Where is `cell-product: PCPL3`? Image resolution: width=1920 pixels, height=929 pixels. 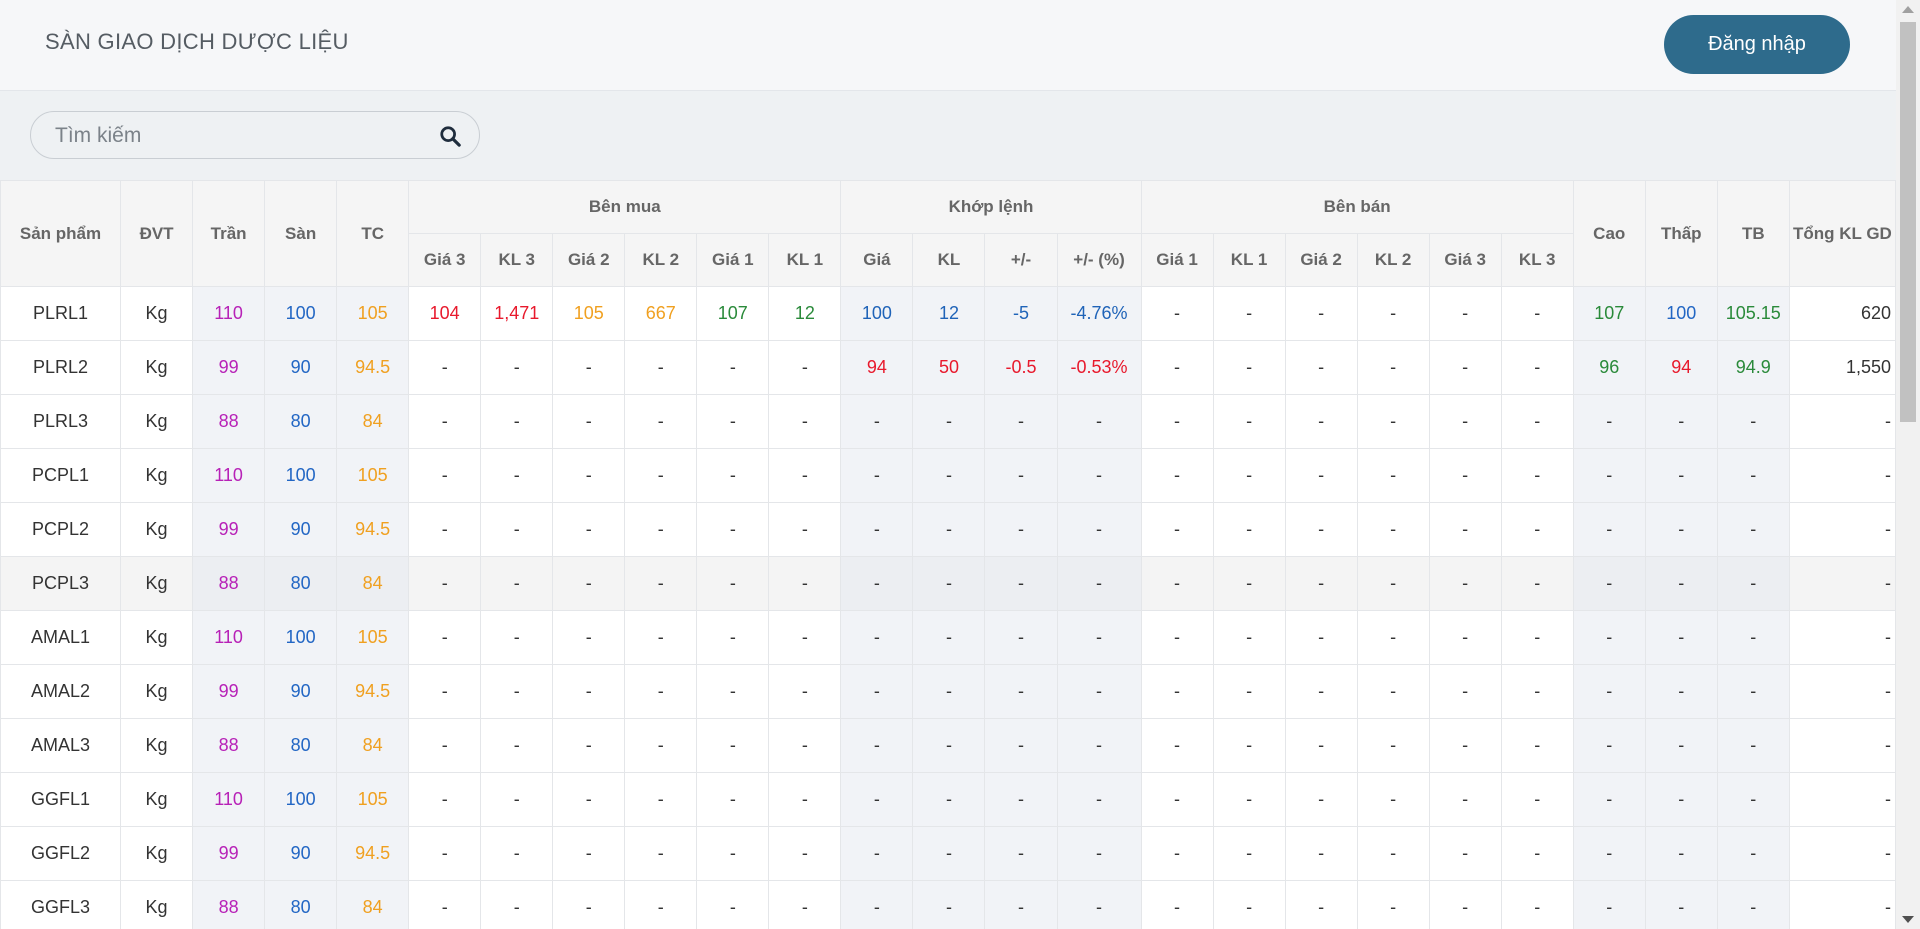 cell-product: PCPL3 is located at coordinates (61, 583).